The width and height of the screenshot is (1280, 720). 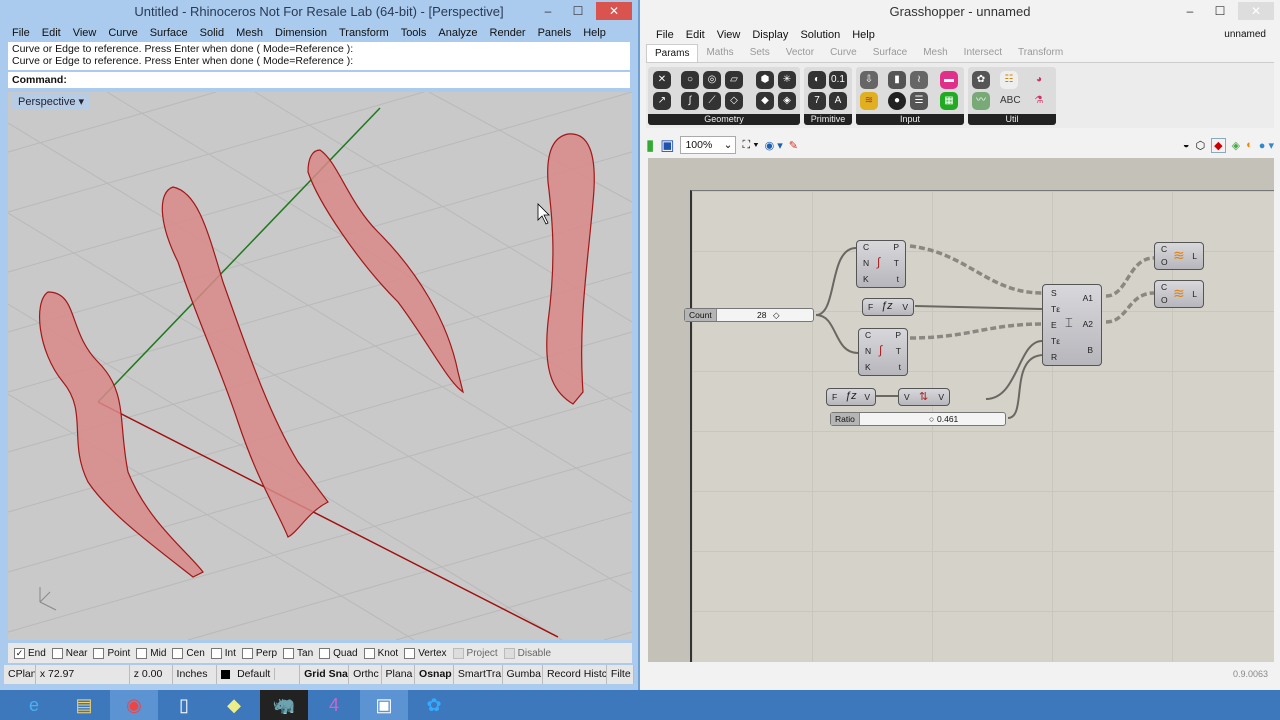 I want to click on osnap-quad: Quad, so click(x=338, y=653).